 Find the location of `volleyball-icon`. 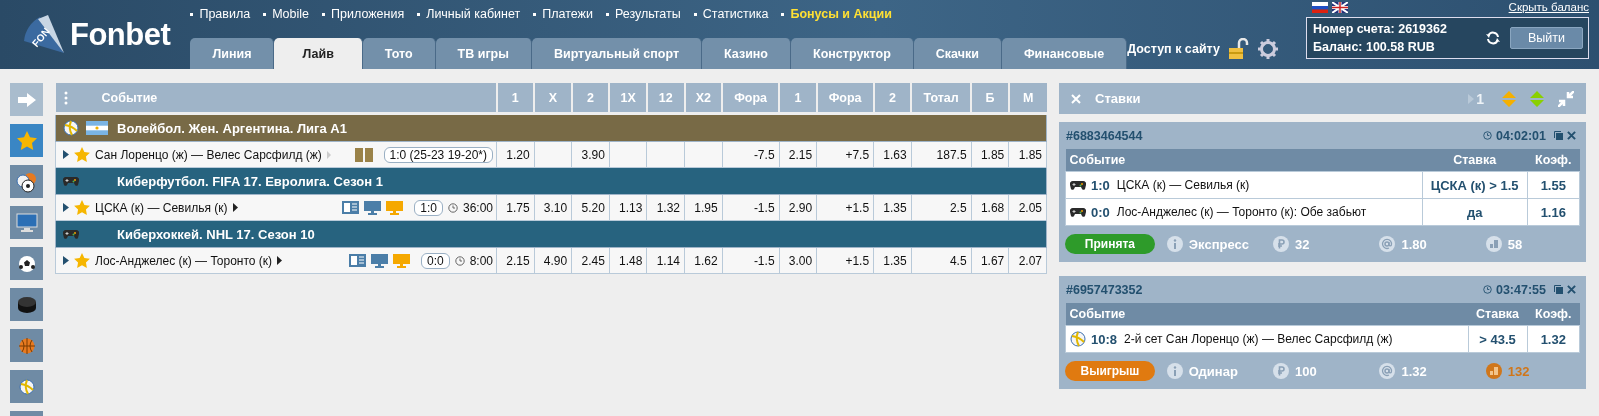

volleyball-icon is located at coordinates (1078, 339).